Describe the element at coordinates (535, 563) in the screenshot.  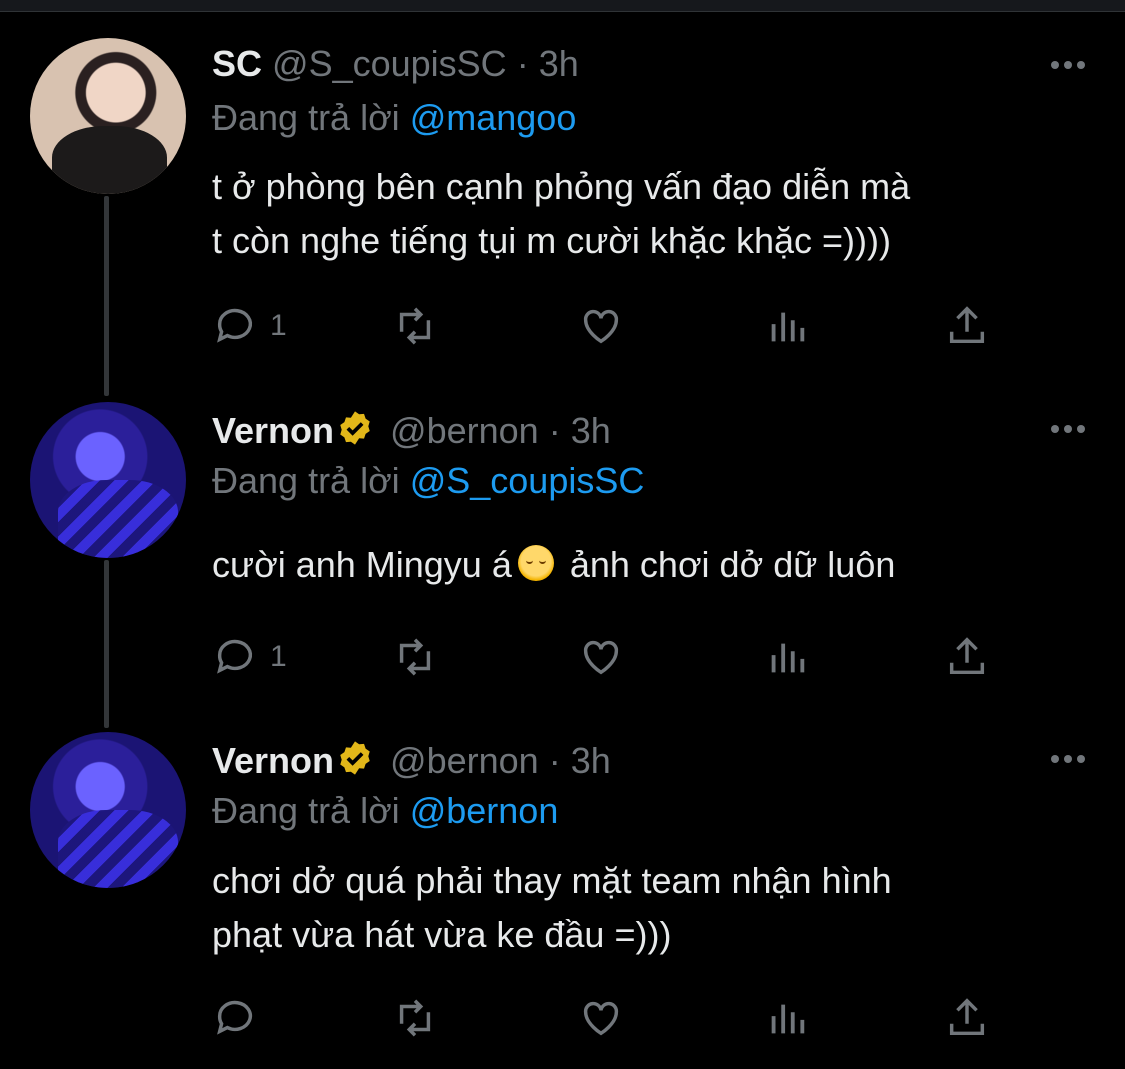
I see `relieved-face-emoji` at that location.